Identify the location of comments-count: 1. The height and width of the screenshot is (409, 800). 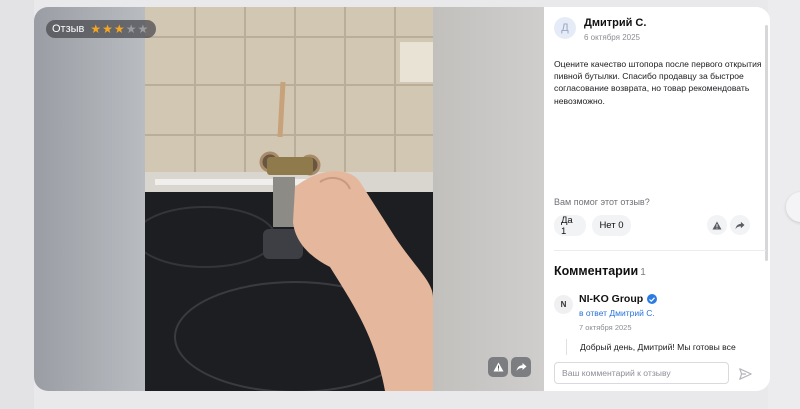
(643, 272).